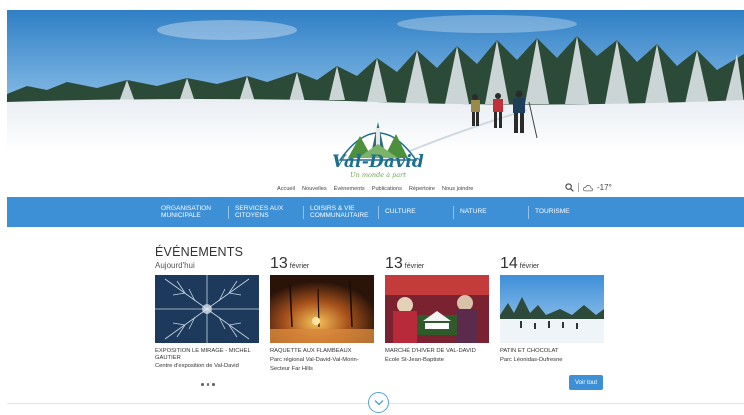 The image size is (744, 415). Describe the element at coordinates (378, 162) in the screenshot. I see `logo-wordmark: Val-David` at that location.